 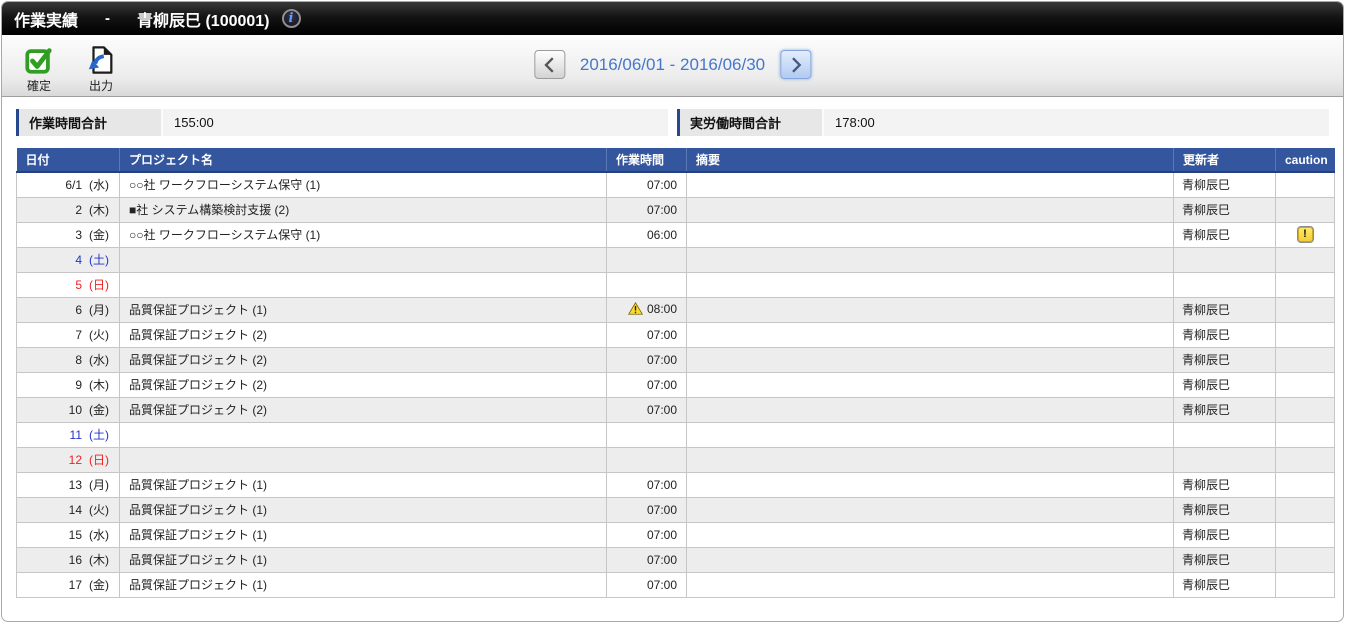 I want to click on chevron-left-icon, so click(x=548, y=64).